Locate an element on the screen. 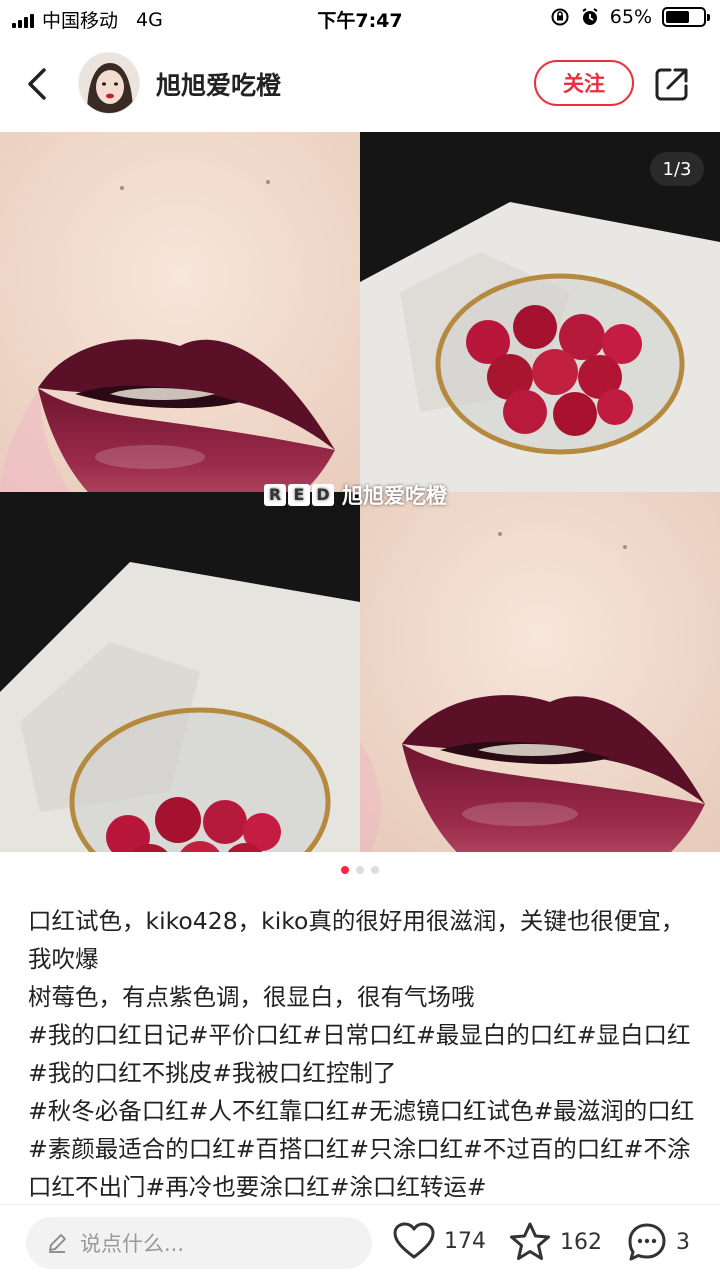 This screenshot has width=720, height=1280. star-icon is located at coordinates (530, 1241).